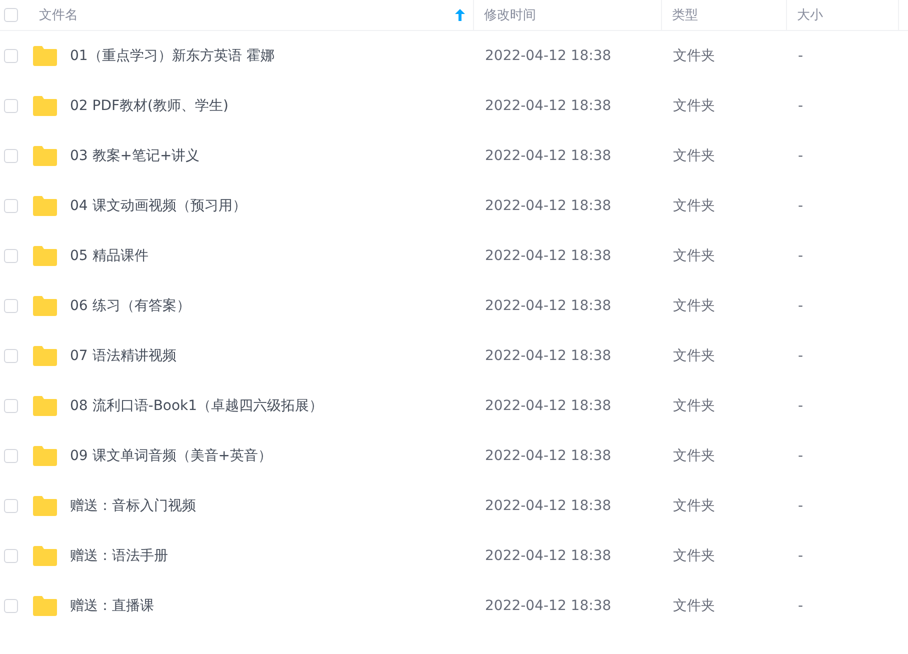 The width and height of the screenshot is (908, 654). Describe the element at coordinates (172, 56) in the screenshot. I see `file-name: 01（重点学习）新东方英语 霍娜` at that location.